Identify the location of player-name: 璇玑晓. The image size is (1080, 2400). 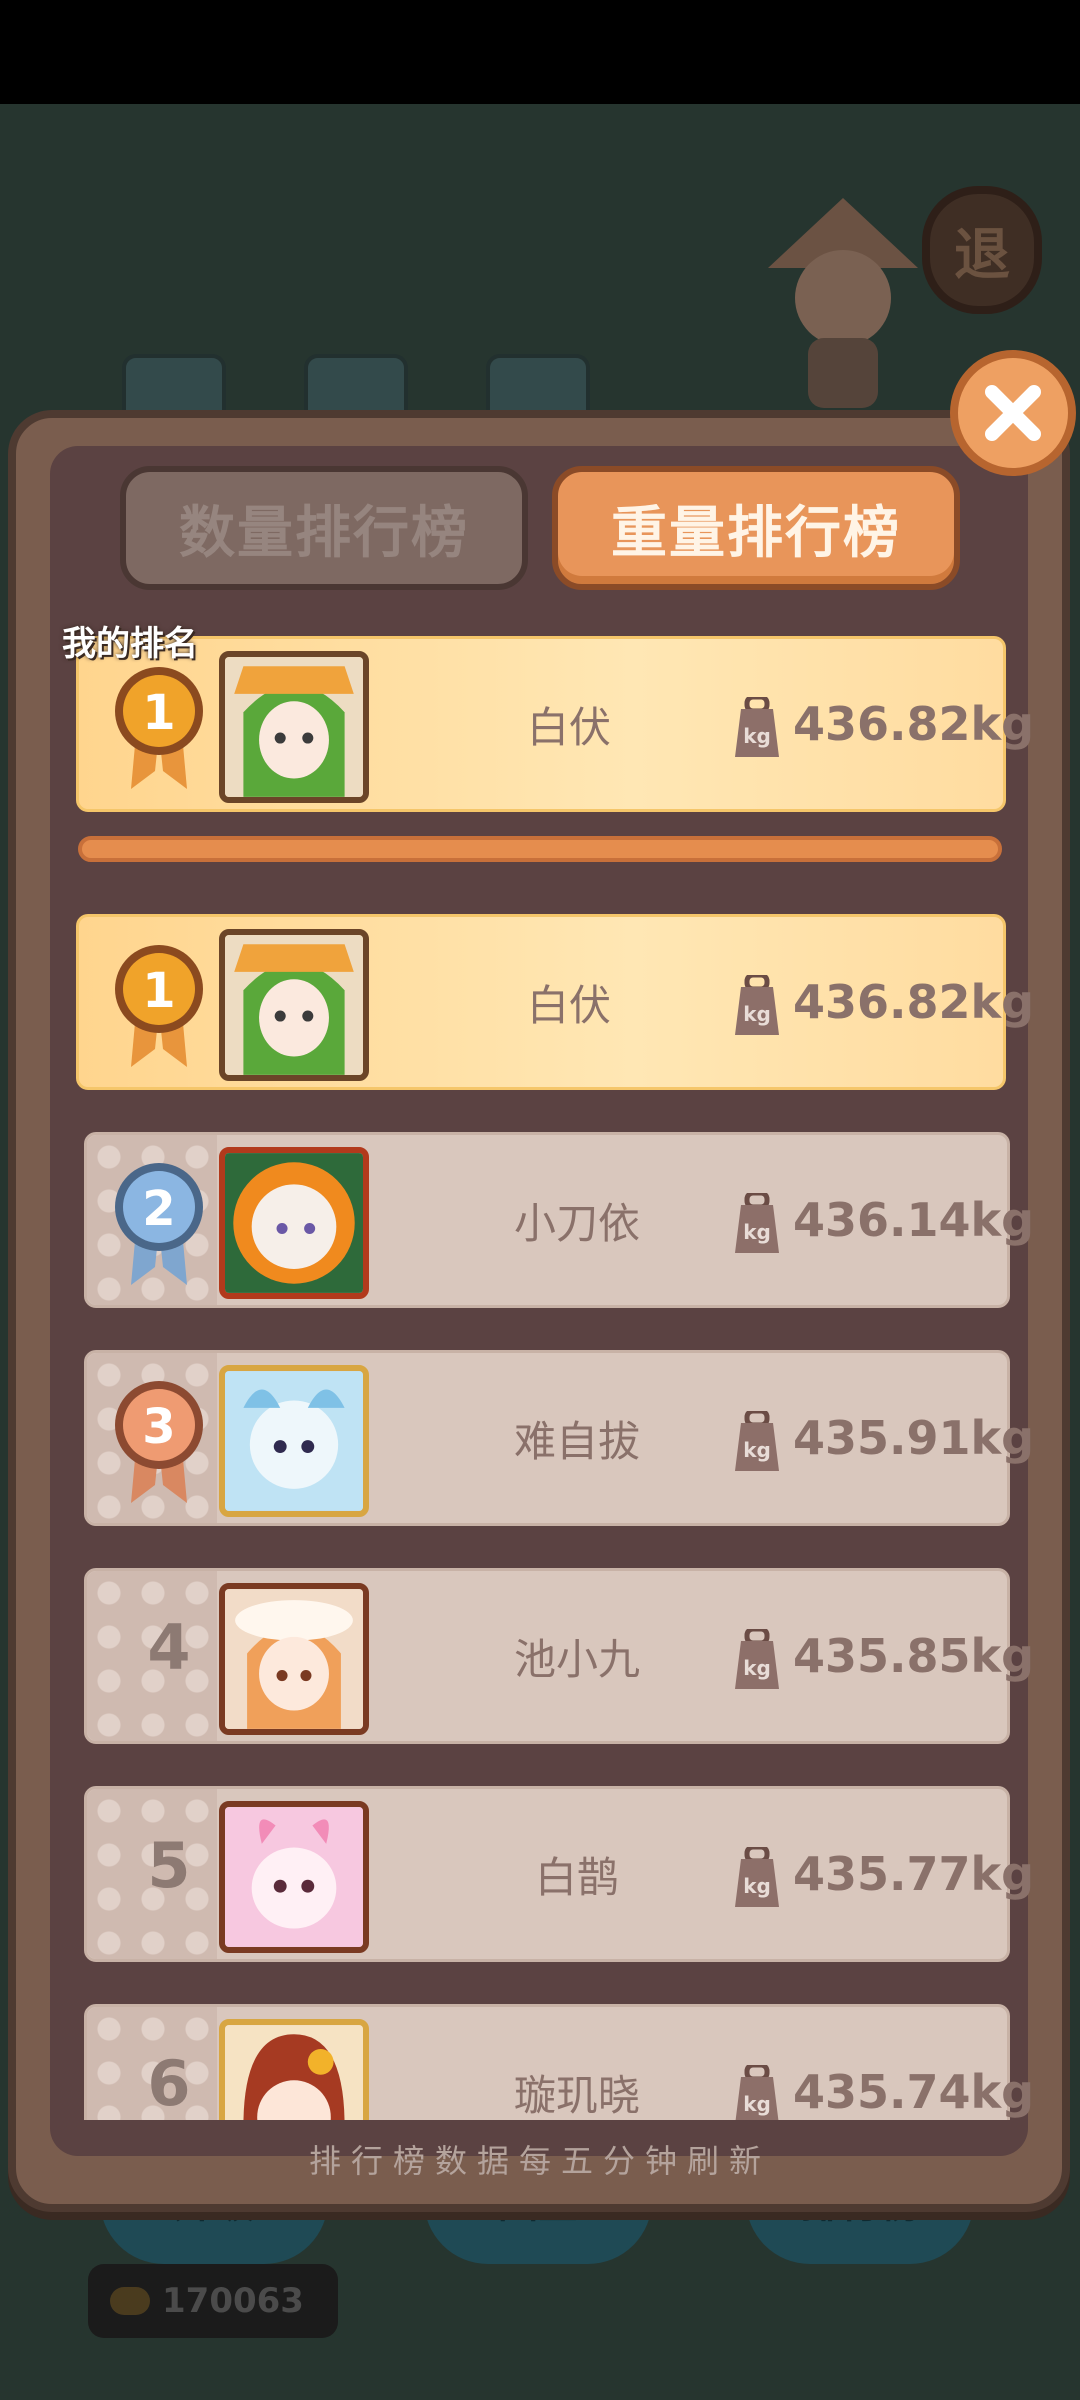
(576, 2095).